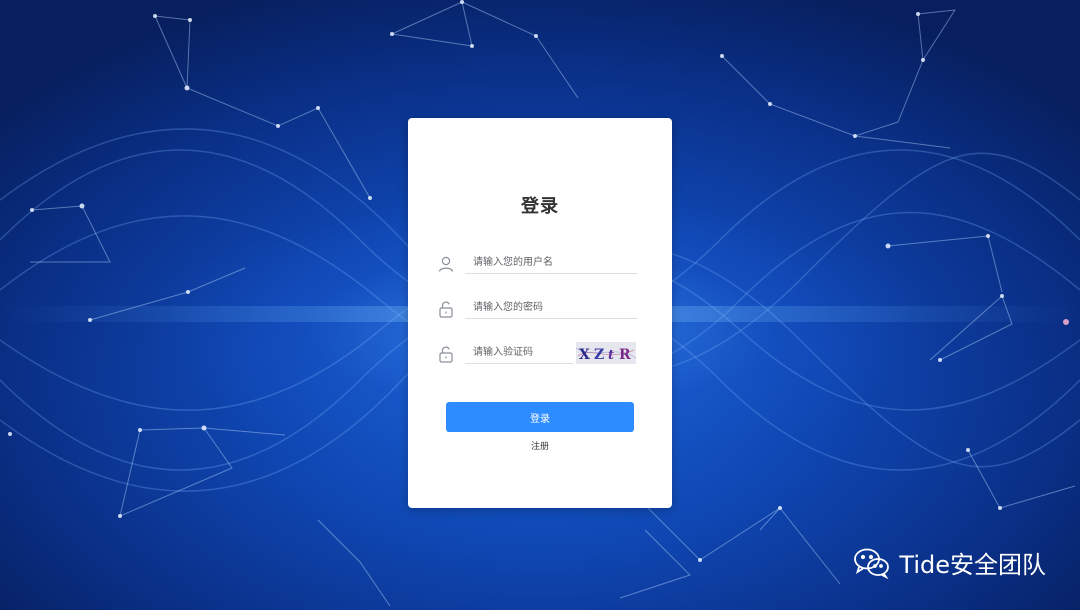  I want to click on register-link: 注册, so click(540, 445).